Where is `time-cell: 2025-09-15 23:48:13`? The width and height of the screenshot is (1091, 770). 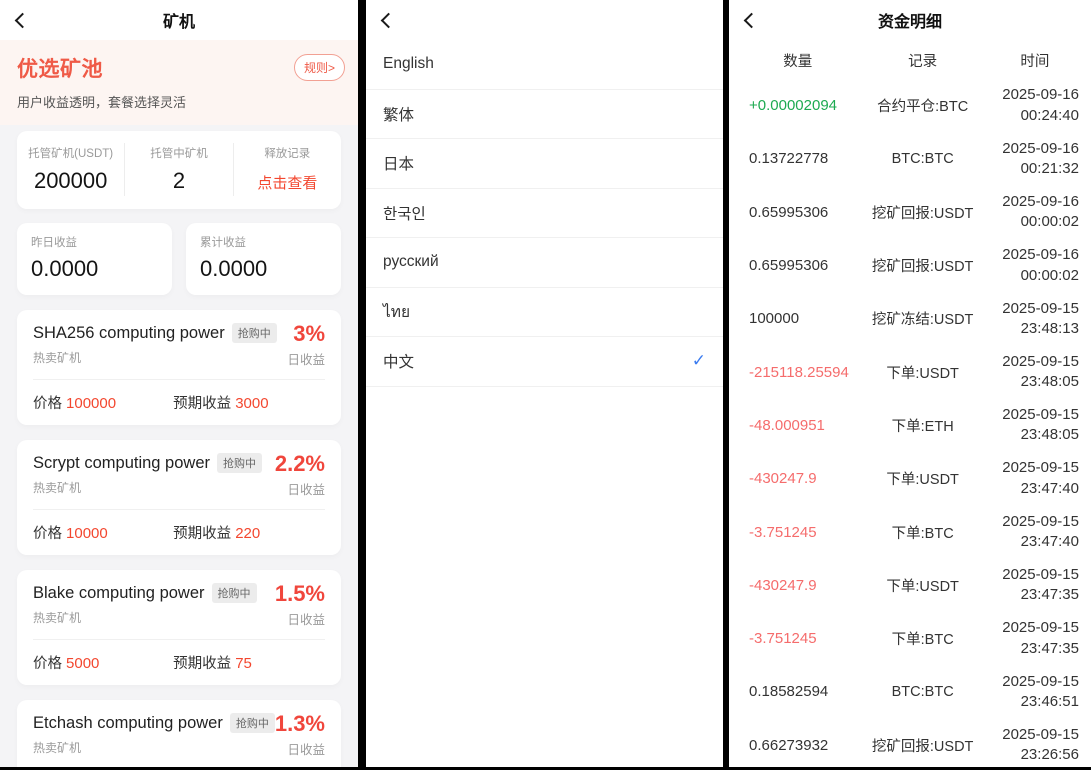
time-cell: 2025-09-15 23:48:13 is located at coordinates (1035, 319).